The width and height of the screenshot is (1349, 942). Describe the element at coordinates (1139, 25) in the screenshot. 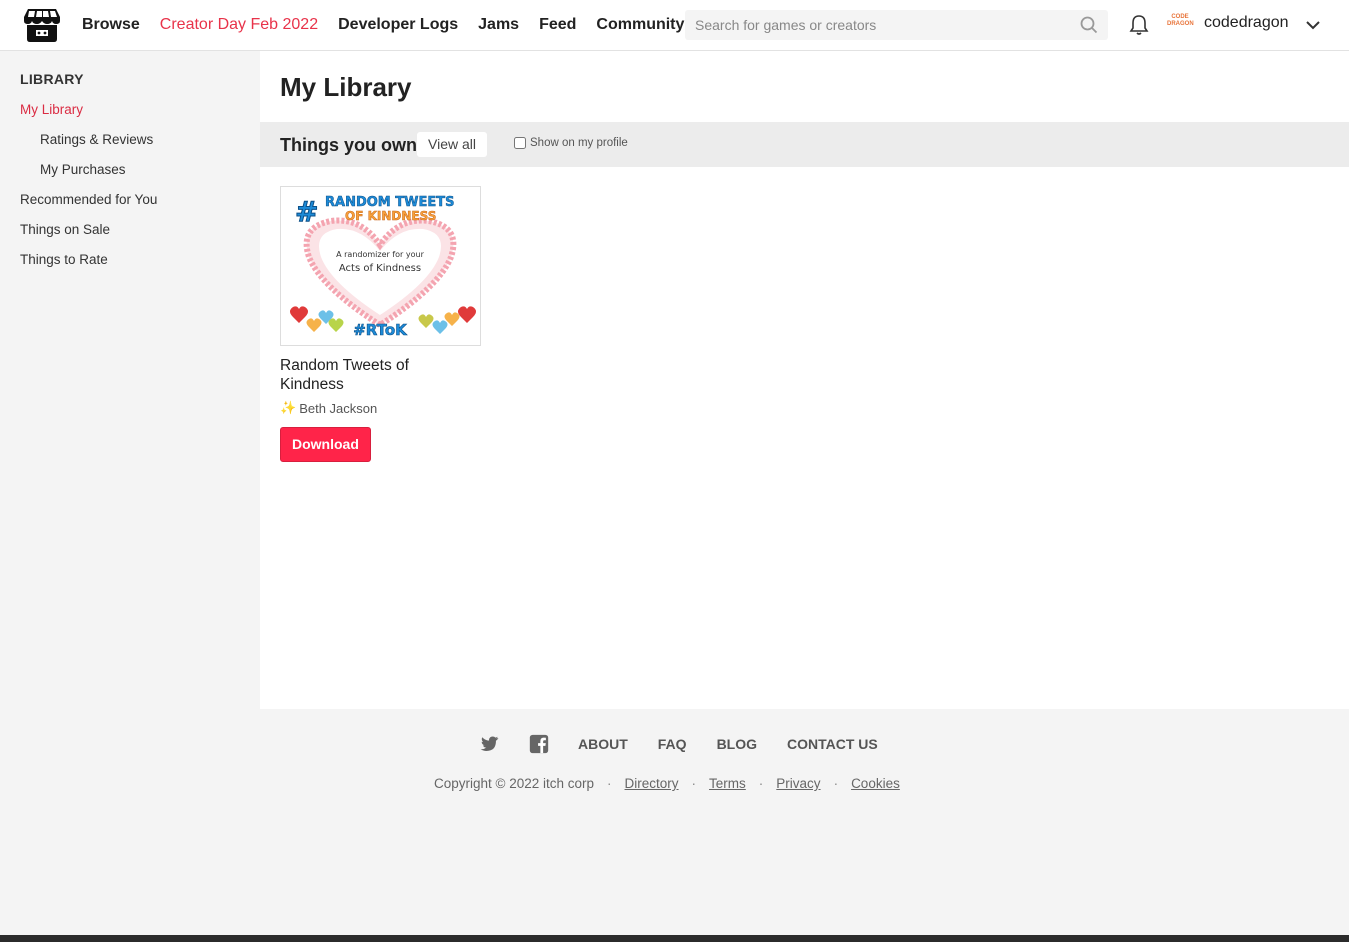

I see `notification-bell-icon` at that location.